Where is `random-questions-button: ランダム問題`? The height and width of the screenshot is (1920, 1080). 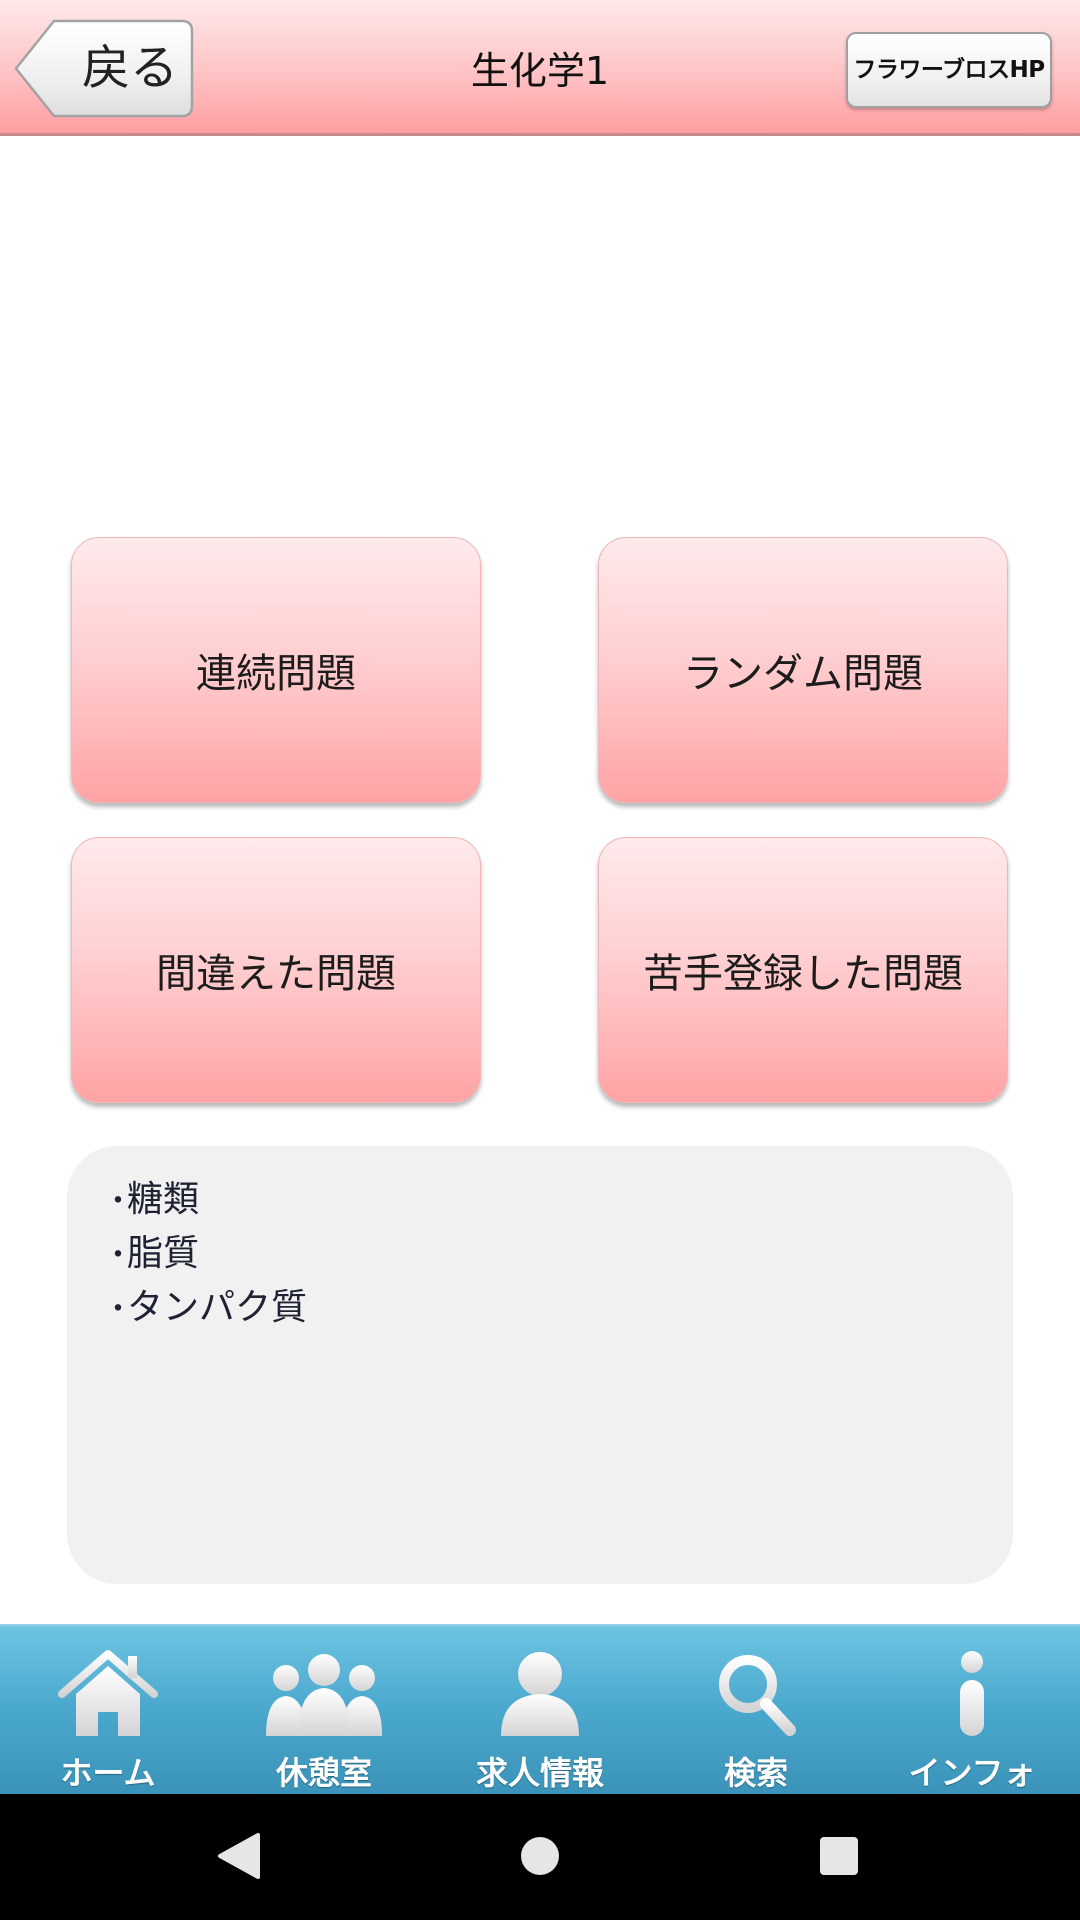
random-questions-button: ランダム問題 is located at coordinates (803, 670).